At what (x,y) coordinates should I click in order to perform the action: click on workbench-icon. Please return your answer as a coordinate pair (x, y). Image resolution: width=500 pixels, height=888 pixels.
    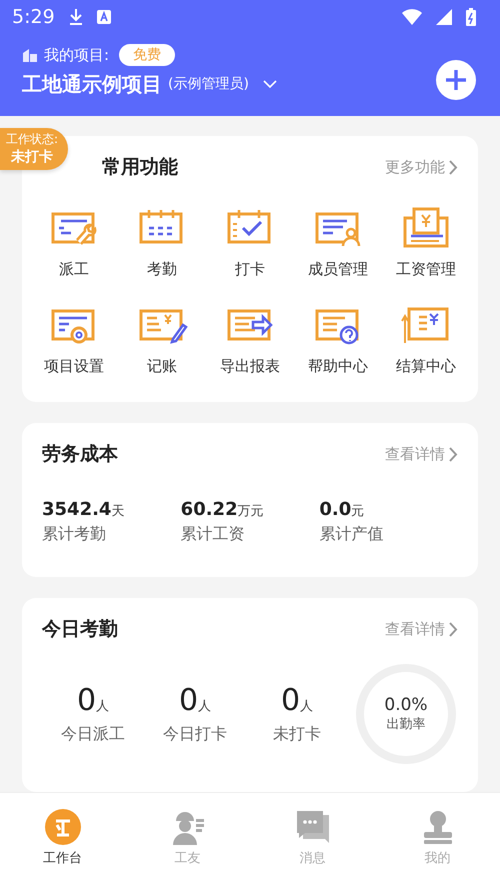
    Looking at the image, I should click on (62, 827).